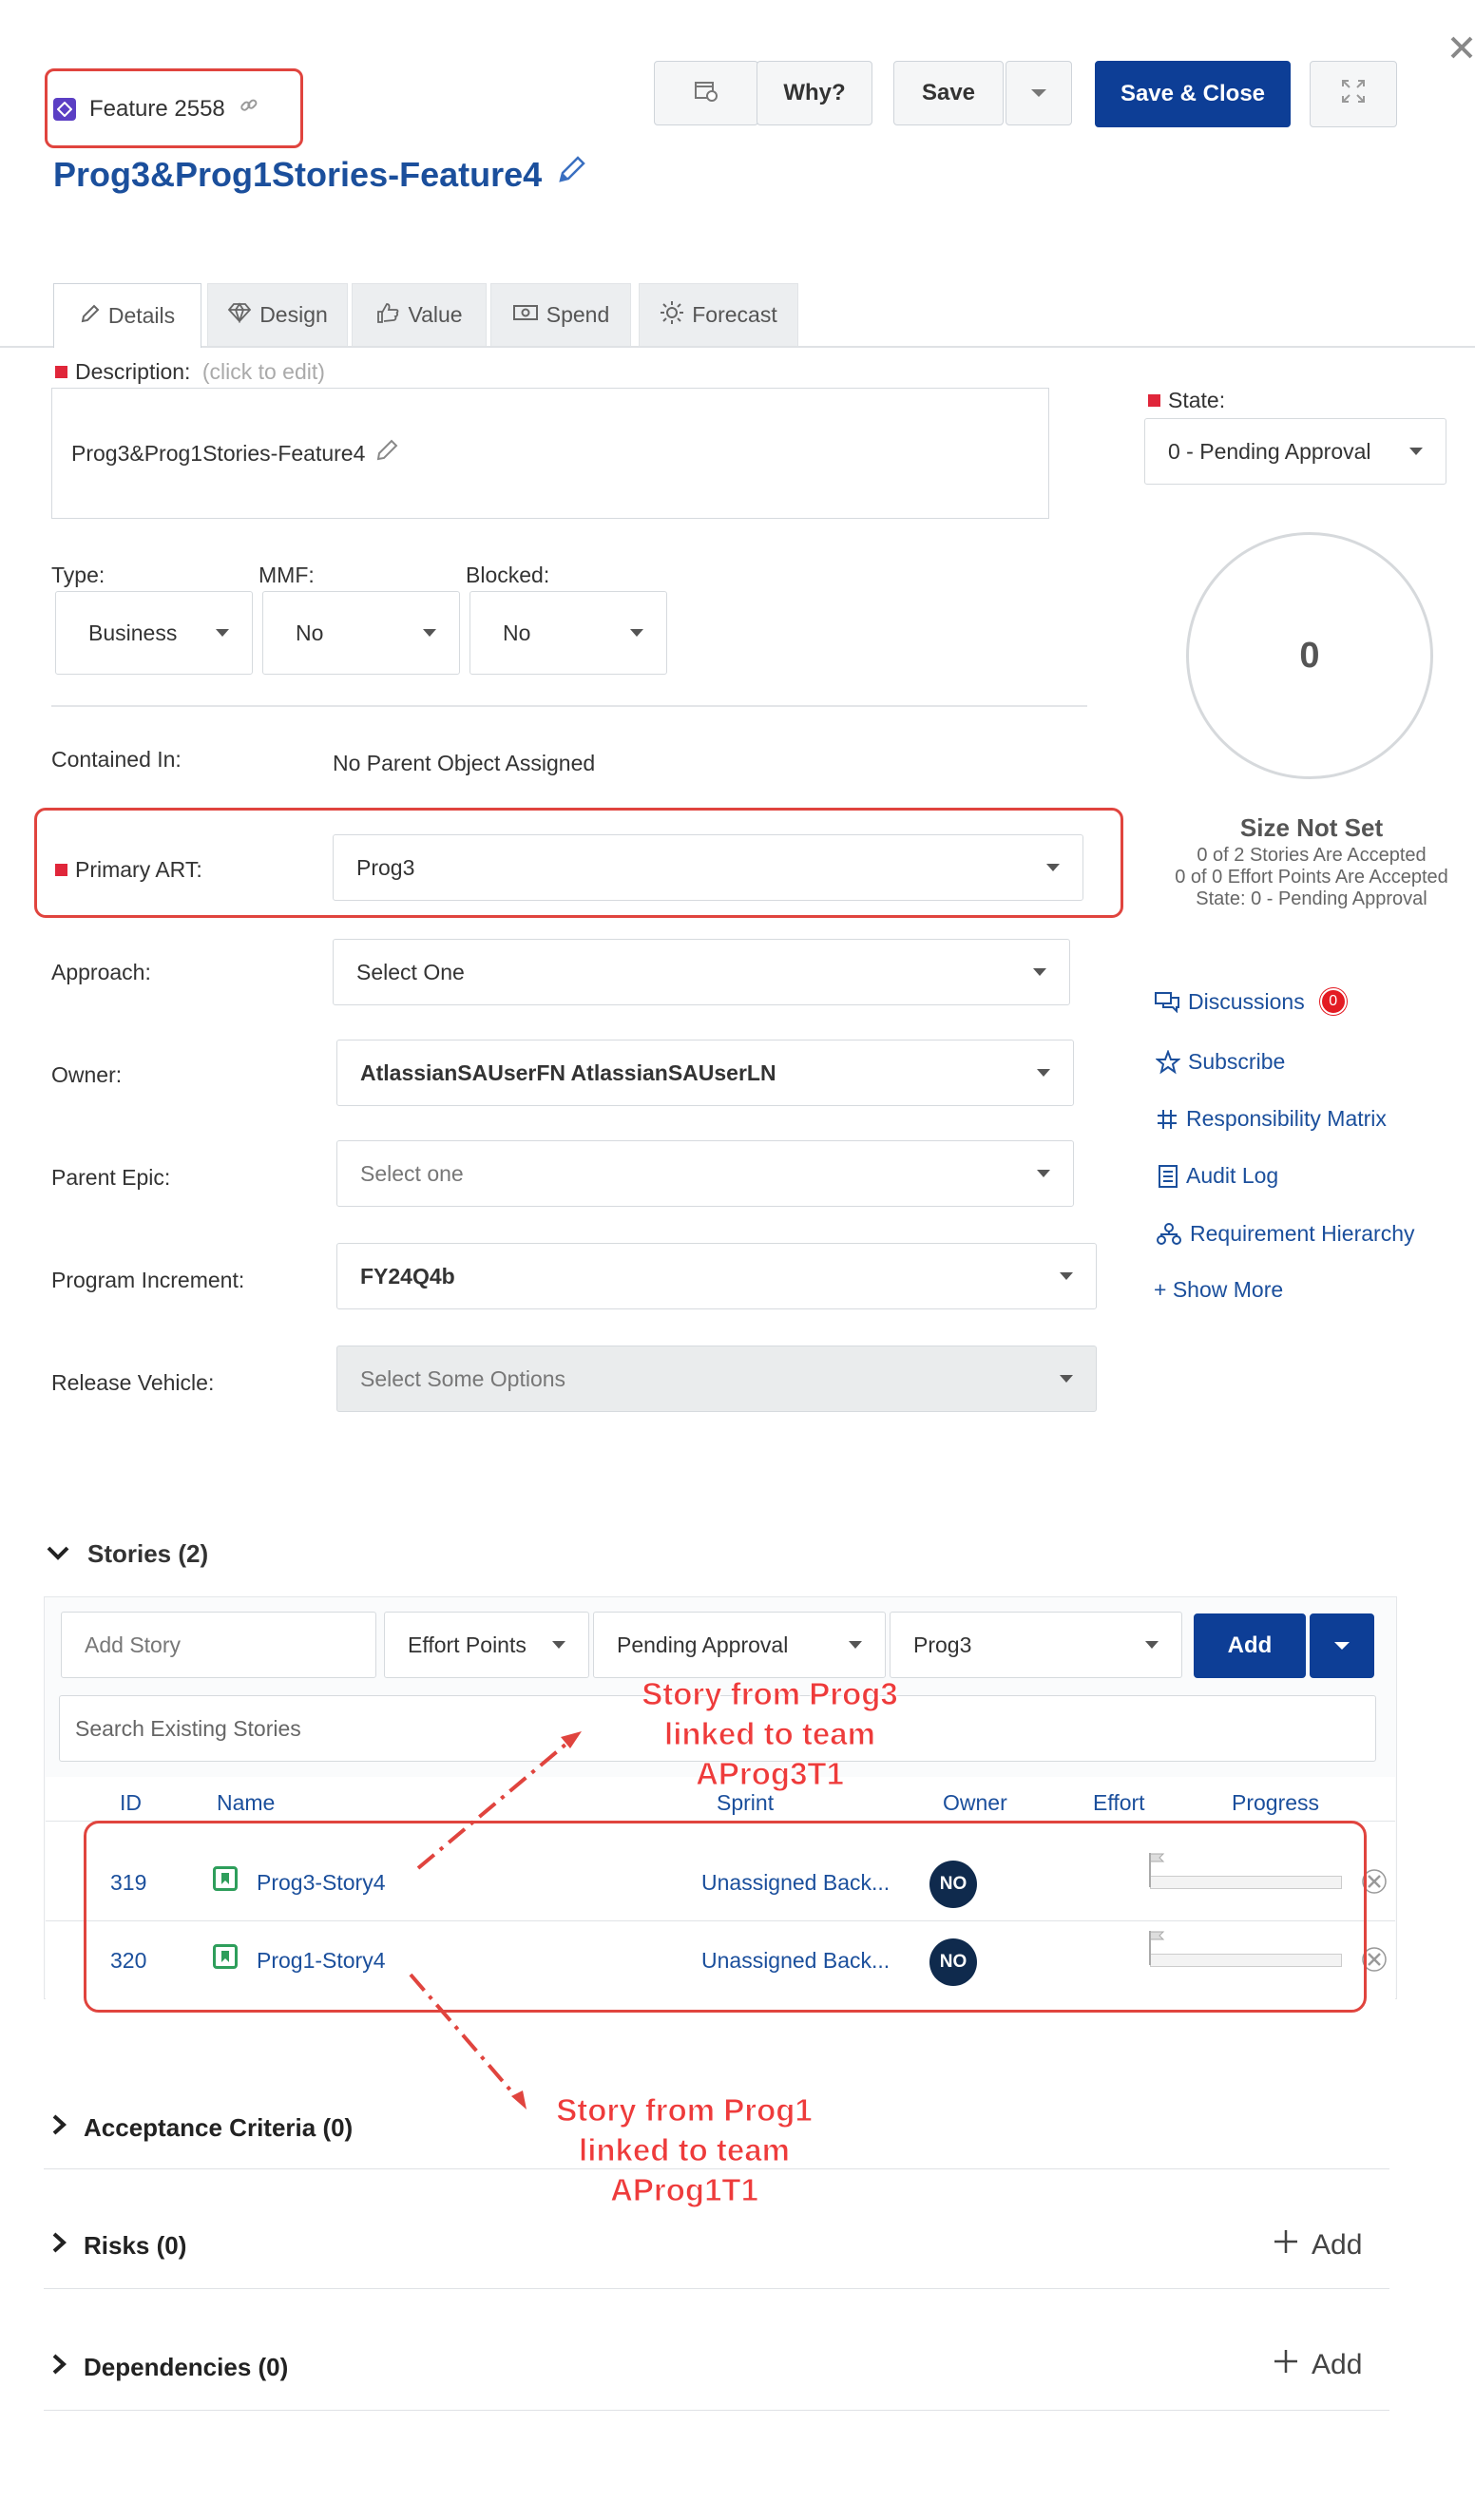 This screenshot has width=1475, height=2520. What do you see at coordinates (770, 1734) in the screenshot?
I see `annotation-prog3: Story from Prog3 linked to team AProg3T1` at bounding box center [770, 1734].